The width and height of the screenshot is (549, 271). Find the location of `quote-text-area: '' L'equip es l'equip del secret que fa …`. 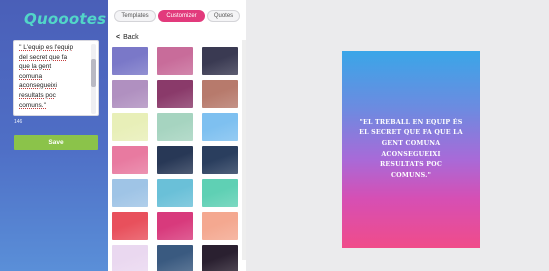

quote-text-area: '' L'equip es l'equip del secret que fa … is located at coordinates (56, 78).